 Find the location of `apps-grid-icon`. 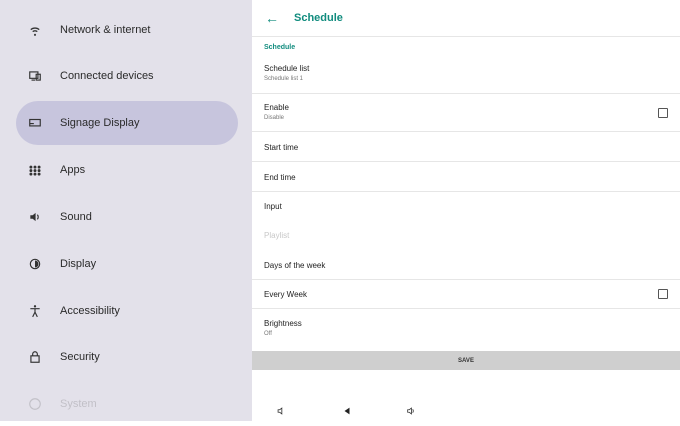

apps-grid-icon is located at coordinates (35, 170).